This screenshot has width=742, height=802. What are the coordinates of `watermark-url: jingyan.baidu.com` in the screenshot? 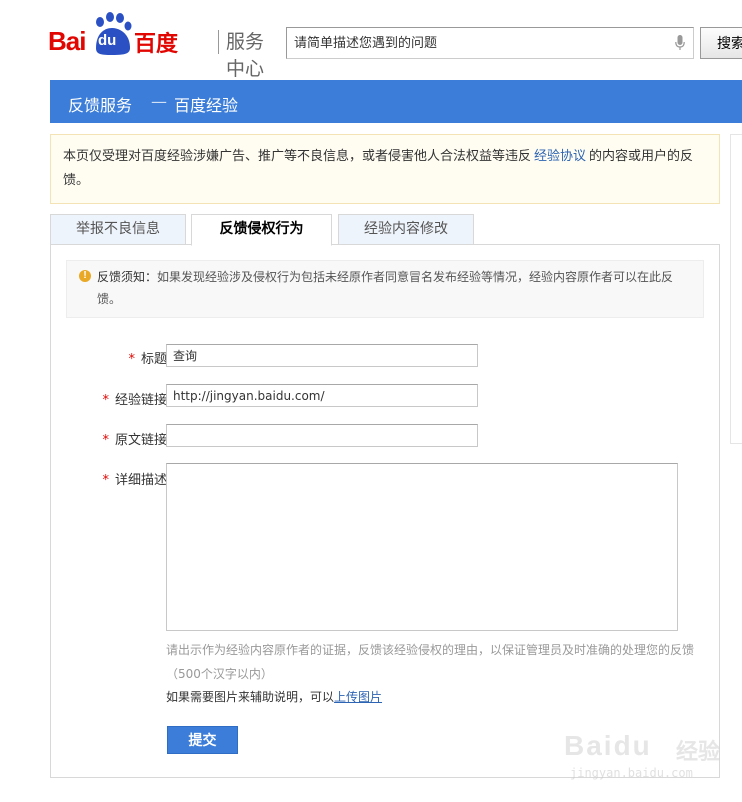 It's located at (631, 773).